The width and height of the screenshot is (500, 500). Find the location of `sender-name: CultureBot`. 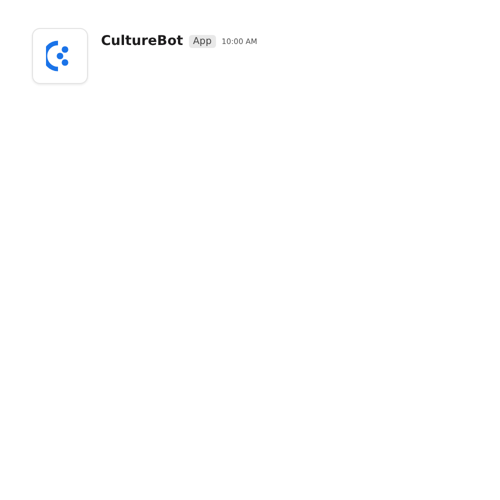

sender-name: CultureBot is located at coordinates (142, 41).